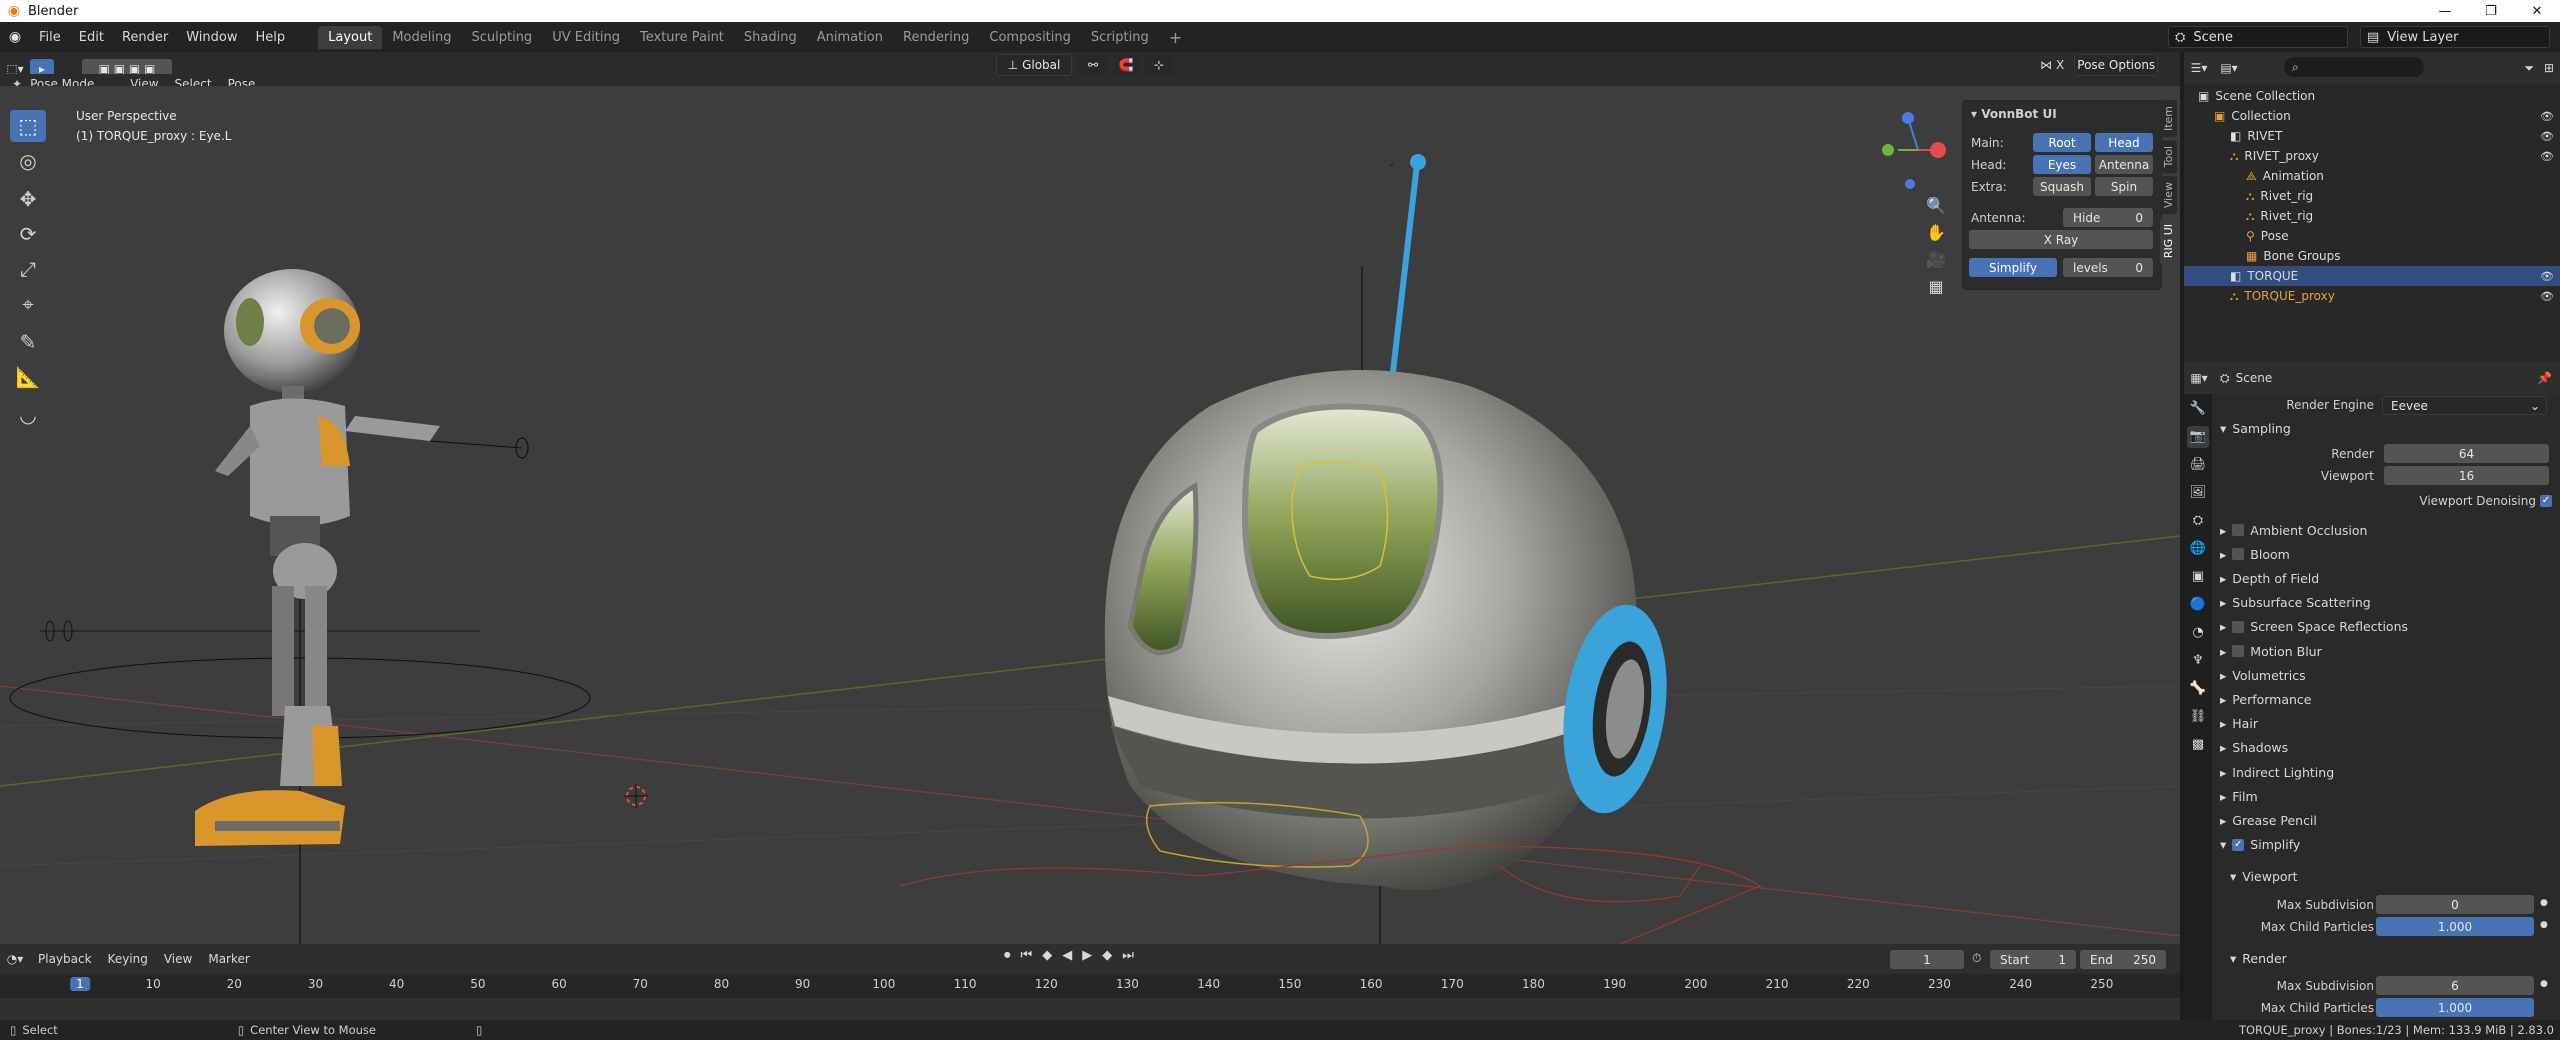 Image resolution: width=2560 pixels, height=1040 pixels. What do you see at coordinates (2263, 675) in the screenshot?
I see `panel-header: ▸ Volumetrics` at bounding box center [2263, 675].